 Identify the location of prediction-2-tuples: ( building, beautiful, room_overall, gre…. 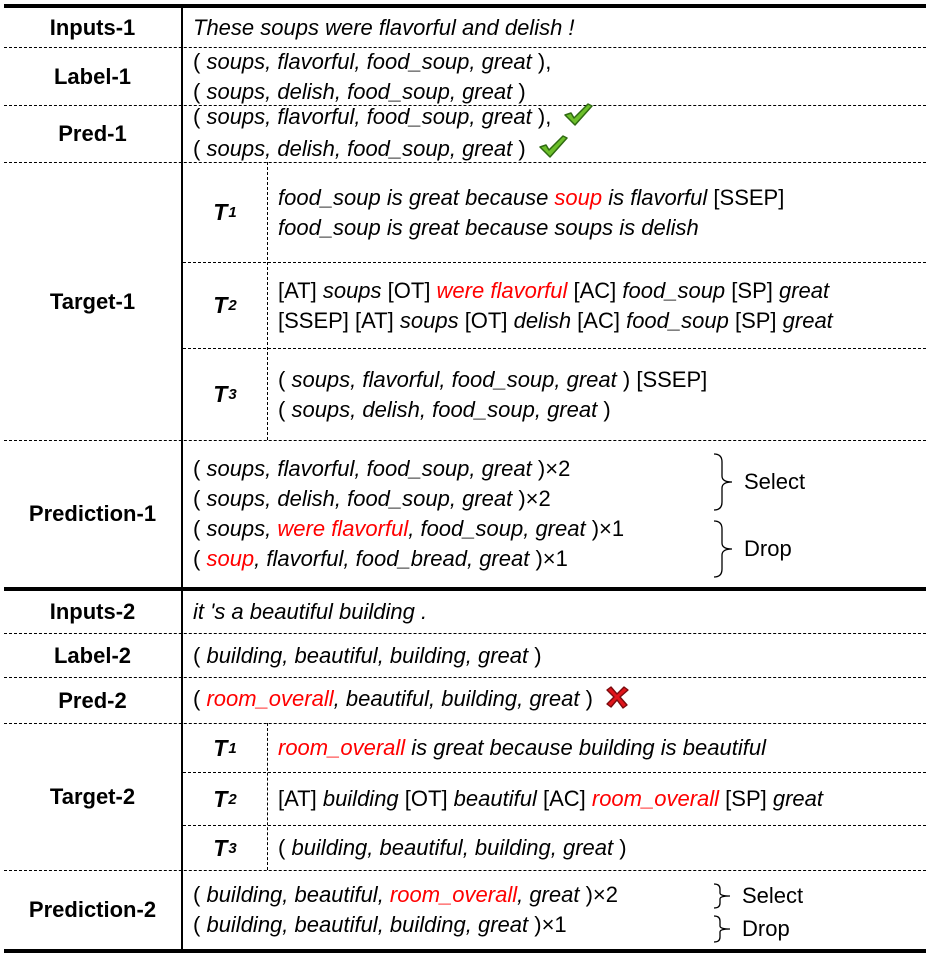
(405, 910).